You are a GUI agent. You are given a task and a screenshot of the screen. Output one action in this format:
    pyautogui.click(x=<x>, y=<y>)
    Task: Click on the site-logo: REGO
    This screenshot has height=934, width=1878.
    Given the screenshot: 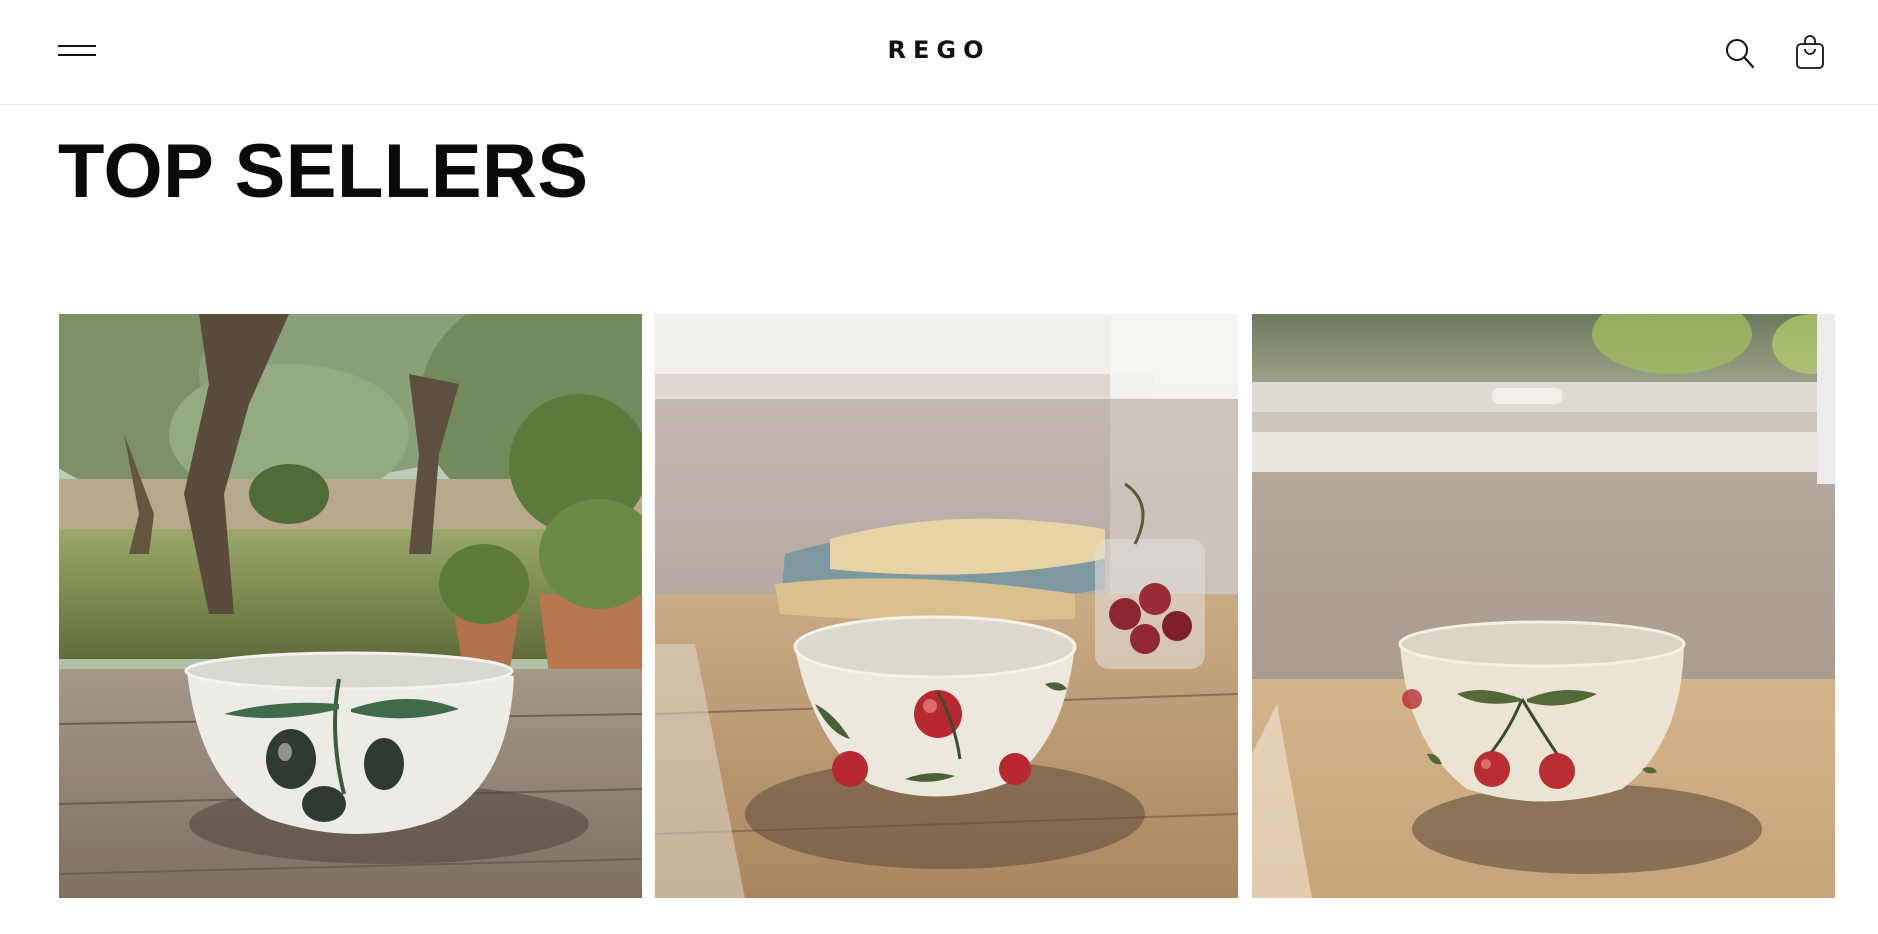 What is the action you would take?
    pyautogui.click(x=939, y=50)
    